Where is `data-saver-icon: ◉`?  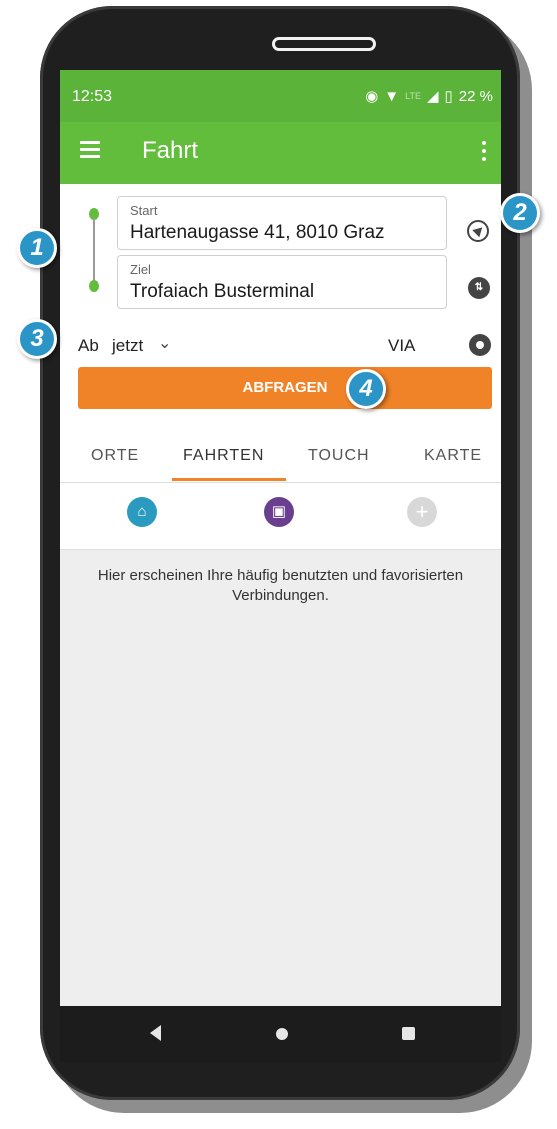 data-saver-icon: ◉ is located at coordinates (372, 96).